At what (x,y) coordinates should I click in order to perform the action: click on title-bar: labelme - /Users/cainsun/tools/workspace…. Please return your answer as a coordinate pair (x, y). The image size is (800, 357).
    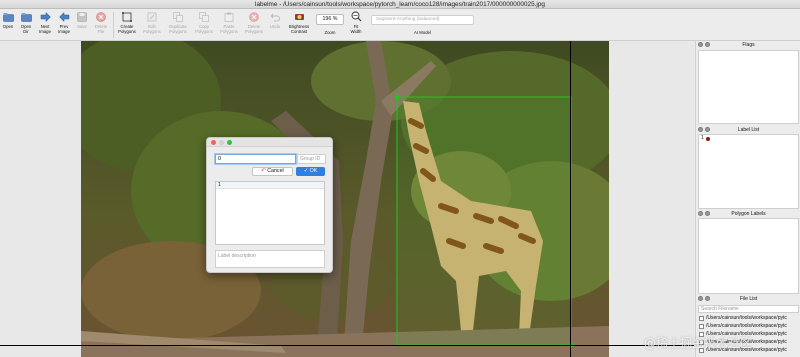
    Looking at the image, I should click on (400, 4).